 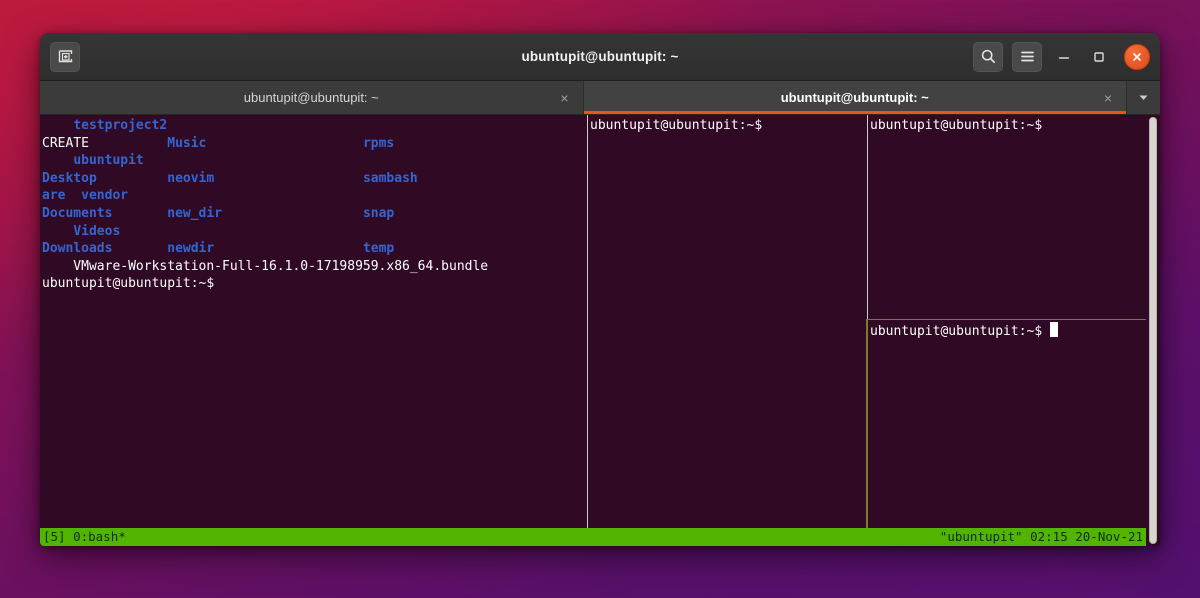 I want to click on tmux-status-left: [5] 0:bash*, so click(x=84, y=536).